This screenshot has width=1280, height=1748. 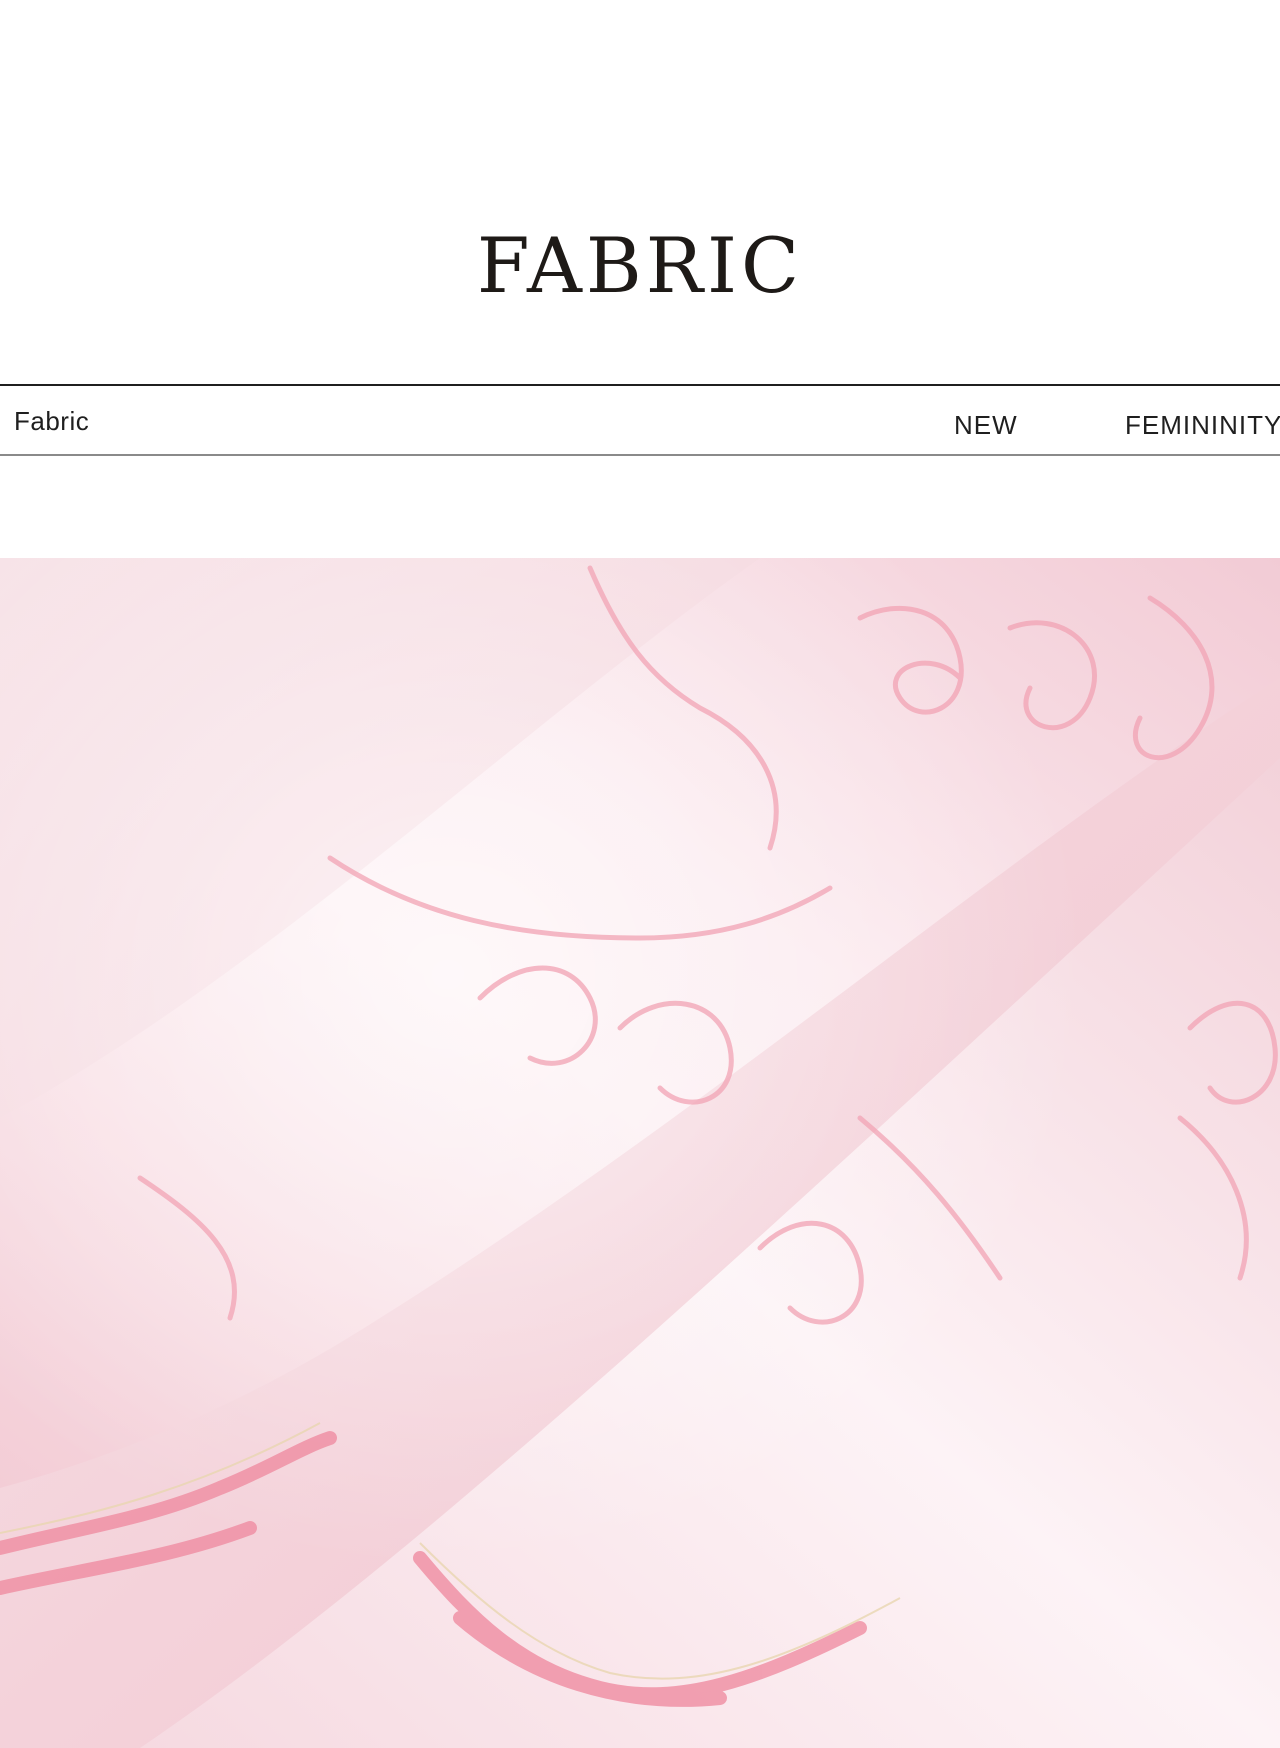 I want to click on page-title: FABRIC, so click(x=640, y=265).